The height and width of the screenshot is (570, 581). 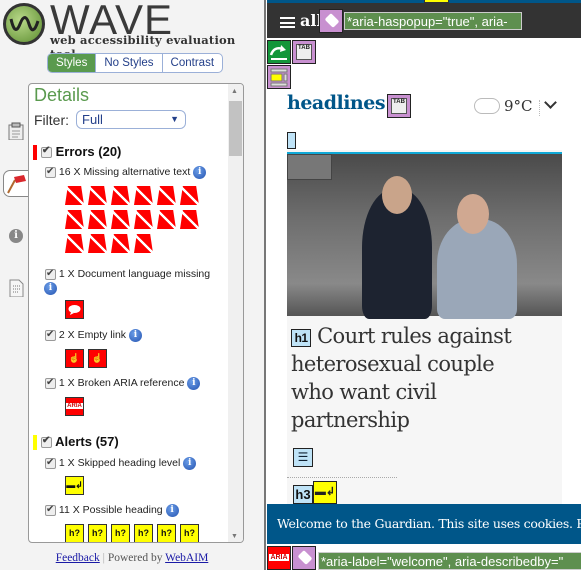 I want to click on skip-link-icon, so click(x=279, y=52).